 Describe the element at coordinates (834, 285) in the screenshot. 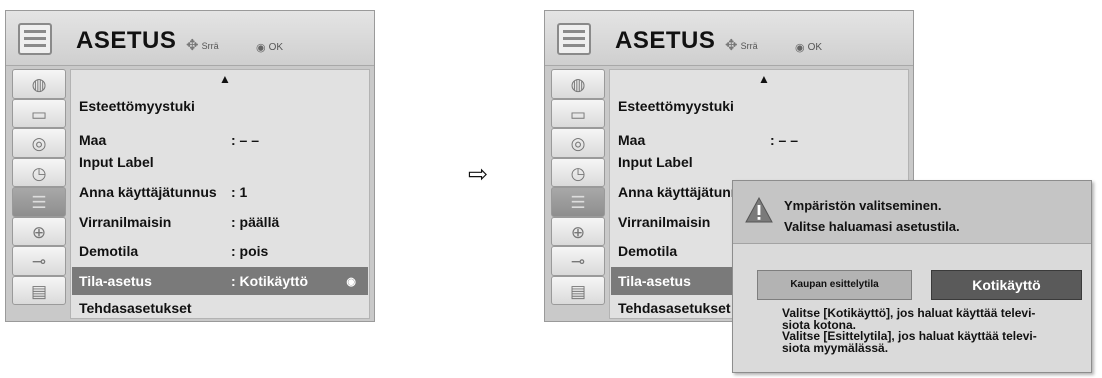

I see `store-demo-button: Kaupan esittelytila` at that location.